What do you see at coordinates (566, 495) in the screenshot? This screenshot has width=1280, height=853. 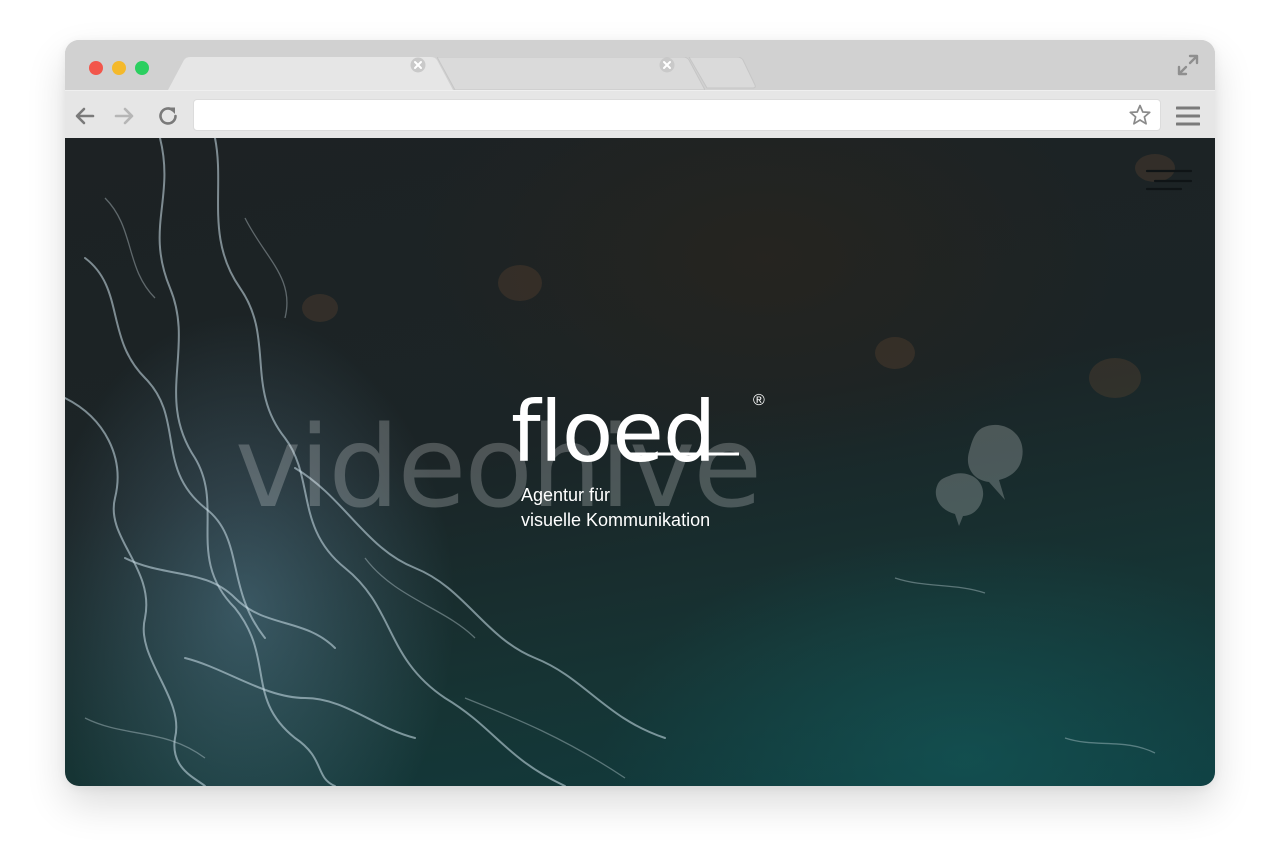 I see `tagline-line-1: Agentur für` at bounding box center [566, 495].